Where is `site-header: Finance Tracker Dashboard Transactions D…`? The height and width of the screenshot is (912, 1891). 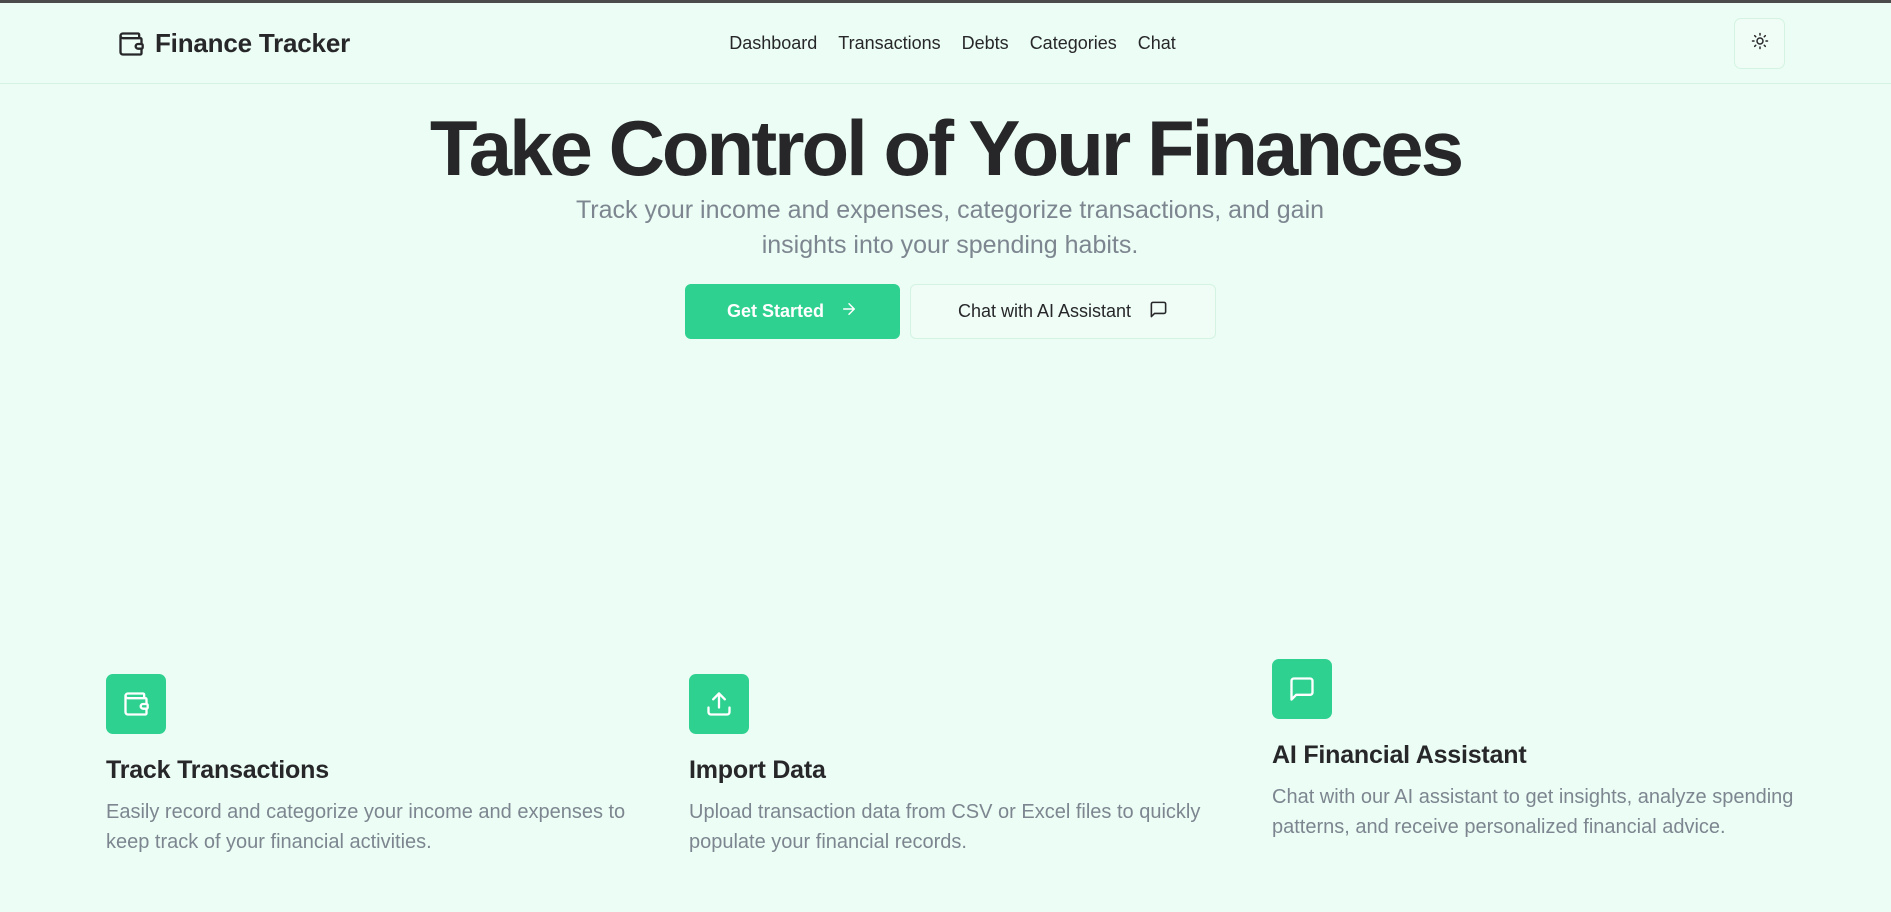 site-header: Finance Tracker Dashboard Transactions D… is located at coordinates (945, 43).